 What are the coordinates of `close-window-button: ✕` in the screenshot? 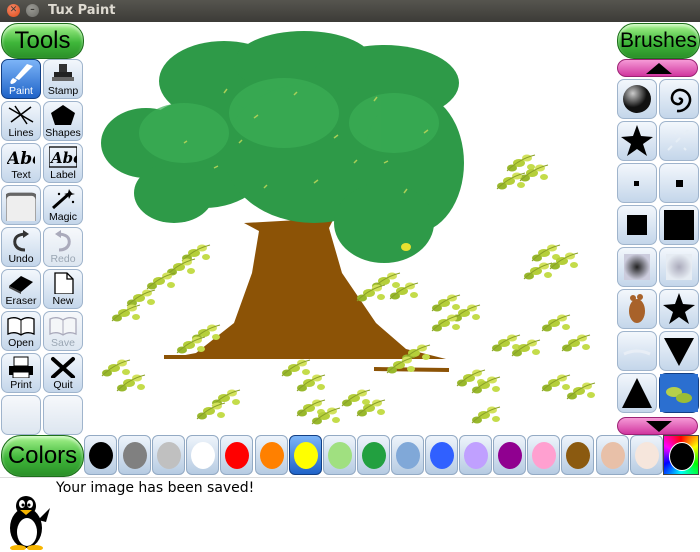 It's located at (13, 10).